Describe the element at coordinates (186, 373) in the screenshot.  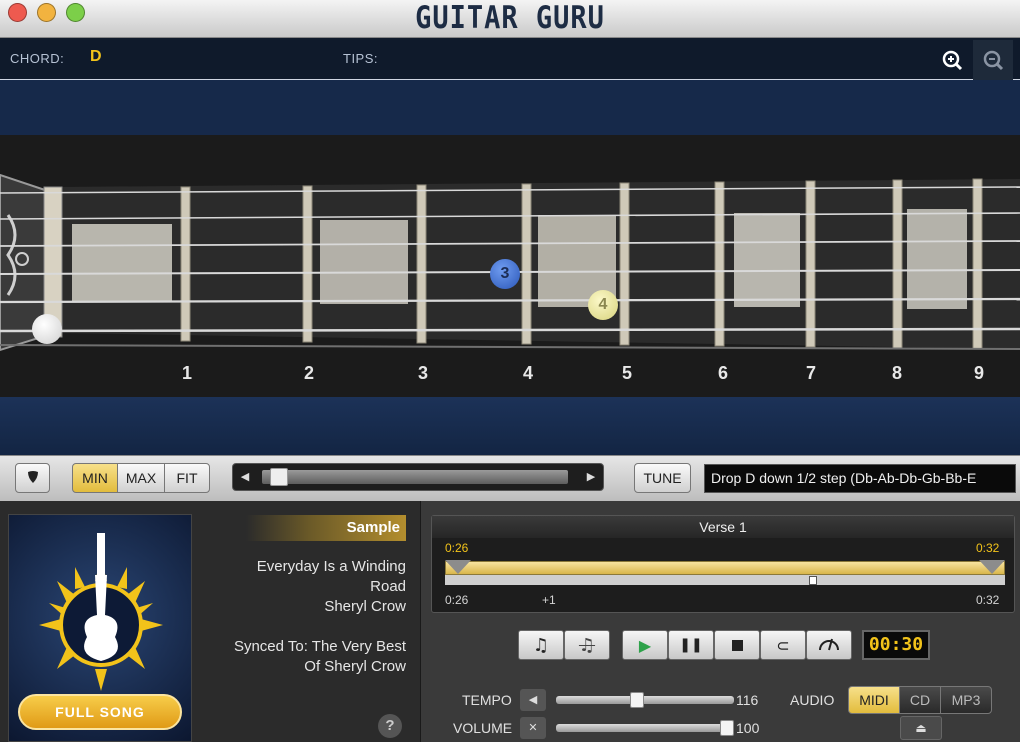
I see `fret-number: 1` at that location.